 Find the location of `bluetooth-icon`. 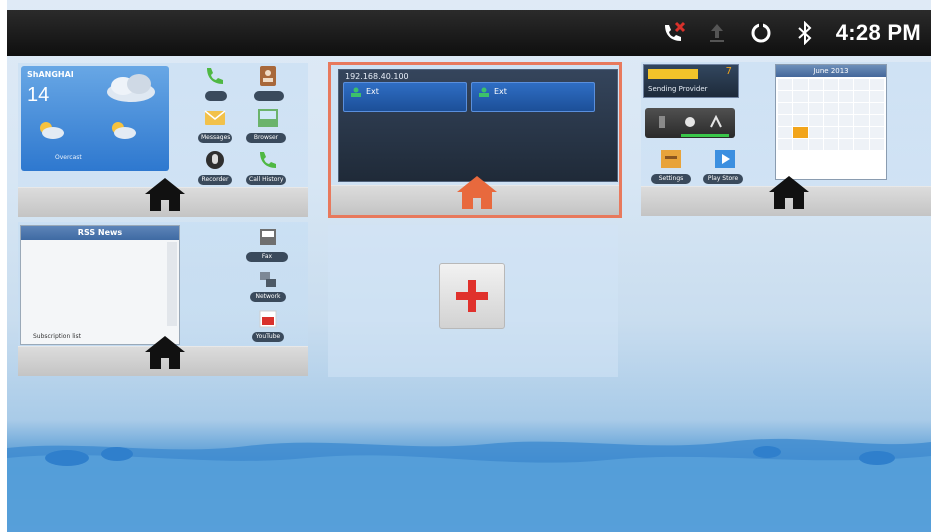

bluetooth-icon is located at coordinates (805, 33).